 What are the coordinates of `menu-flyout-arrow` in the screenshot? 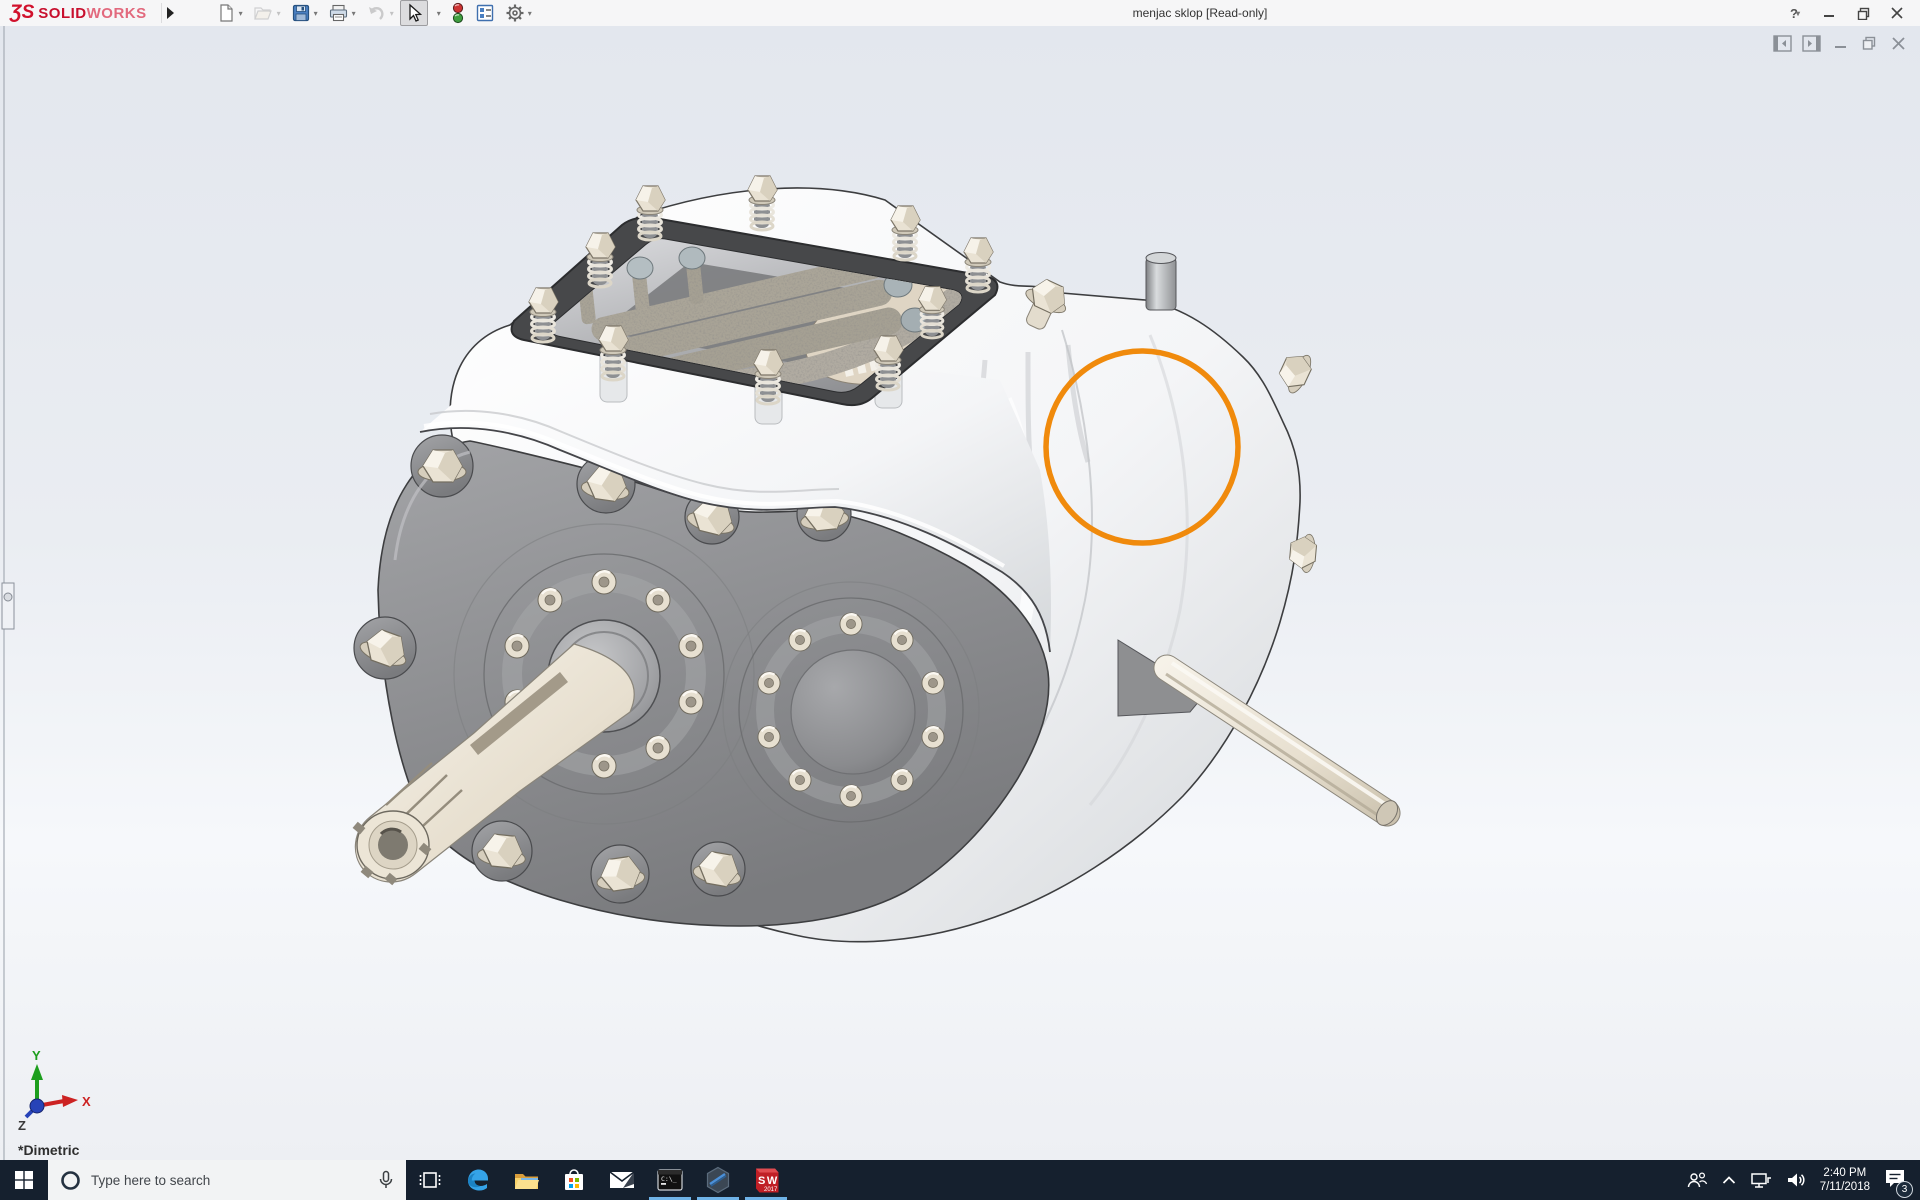 It's located at (170, 13).